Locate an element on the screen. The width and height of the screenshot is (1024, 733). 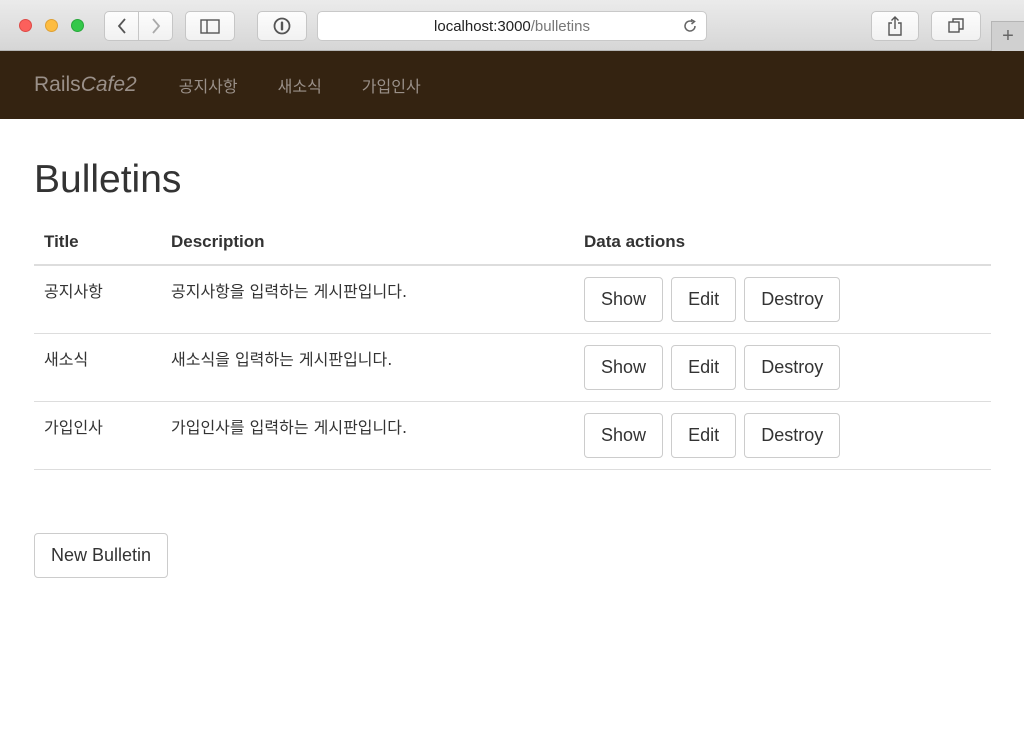
new-bulletin-wrapper: New Bulletin is located at coordinates (512, 555).